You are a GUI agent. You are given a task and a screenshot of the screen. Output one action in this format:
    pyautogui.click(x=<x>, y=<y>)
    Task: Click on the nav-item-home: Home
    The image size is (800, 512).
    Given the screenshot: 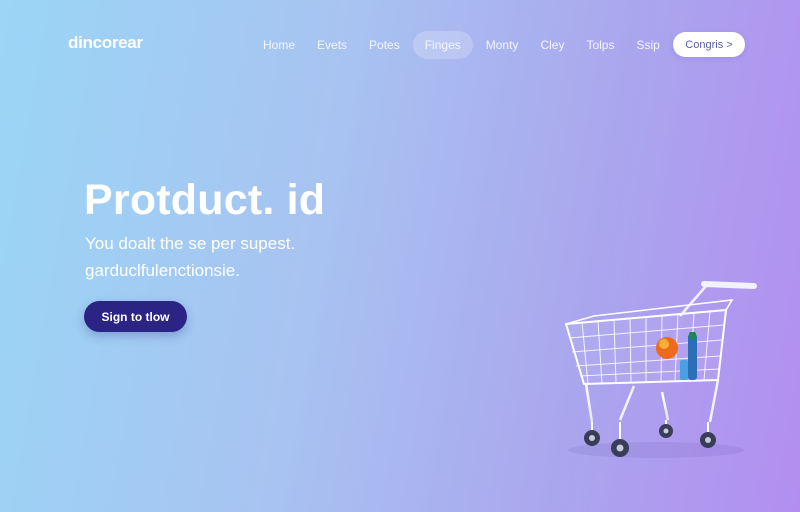 What is the action you would take?
    pyautogui.click(x=279, y=45)
    